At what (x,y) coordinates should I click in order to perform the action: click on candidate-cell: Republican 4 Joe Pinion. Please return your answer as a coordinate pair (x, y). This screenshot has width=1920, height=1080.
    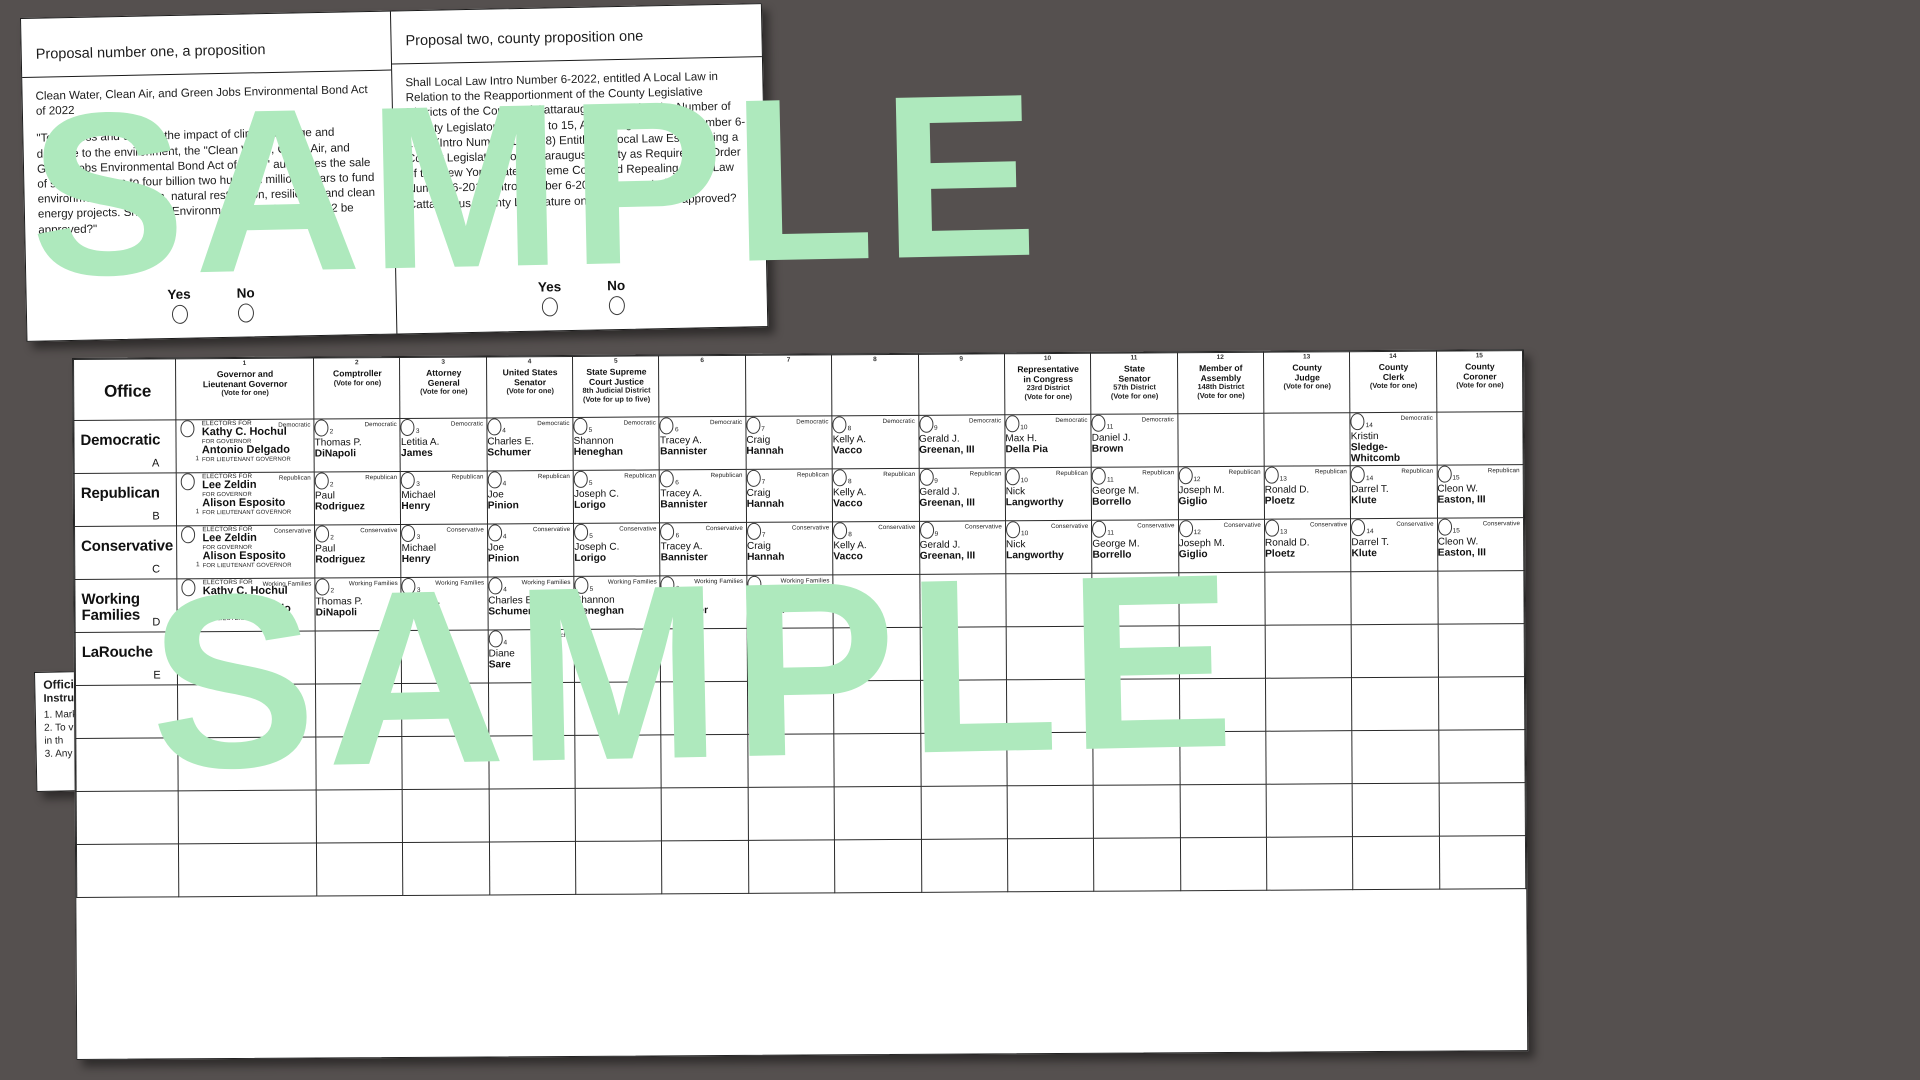
    Looking at the image, I should click on (530, 497).